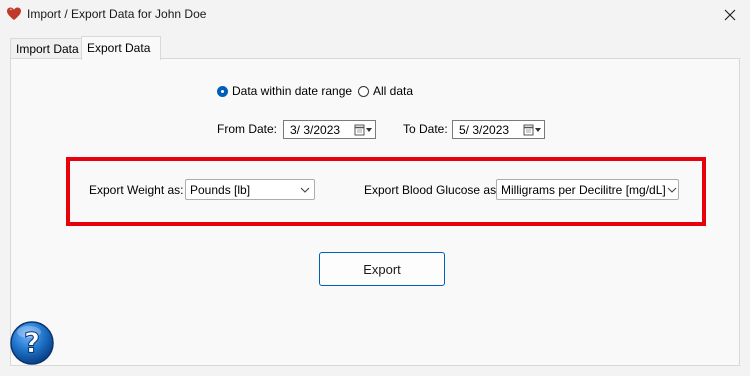 Image resolution: width=750 pixels, height=376 pixels. I want to click on weight-unit-select: Pounds [lb], so click(250, 189).